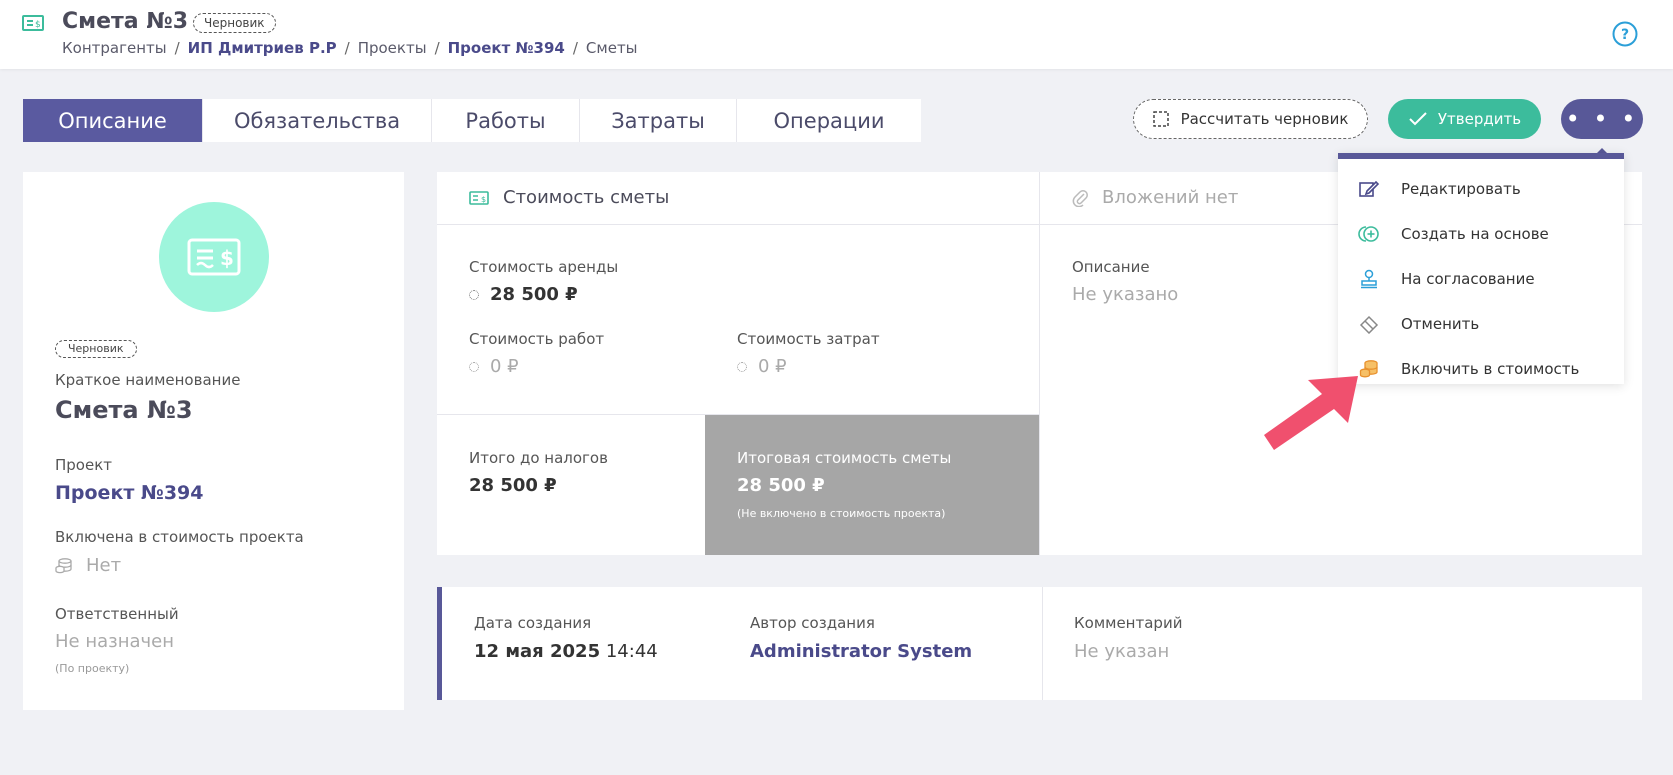  Describe the element at coordinates (1475, 234) in the screenshot. I see `menu-item-label: Создать на основе` at that location.